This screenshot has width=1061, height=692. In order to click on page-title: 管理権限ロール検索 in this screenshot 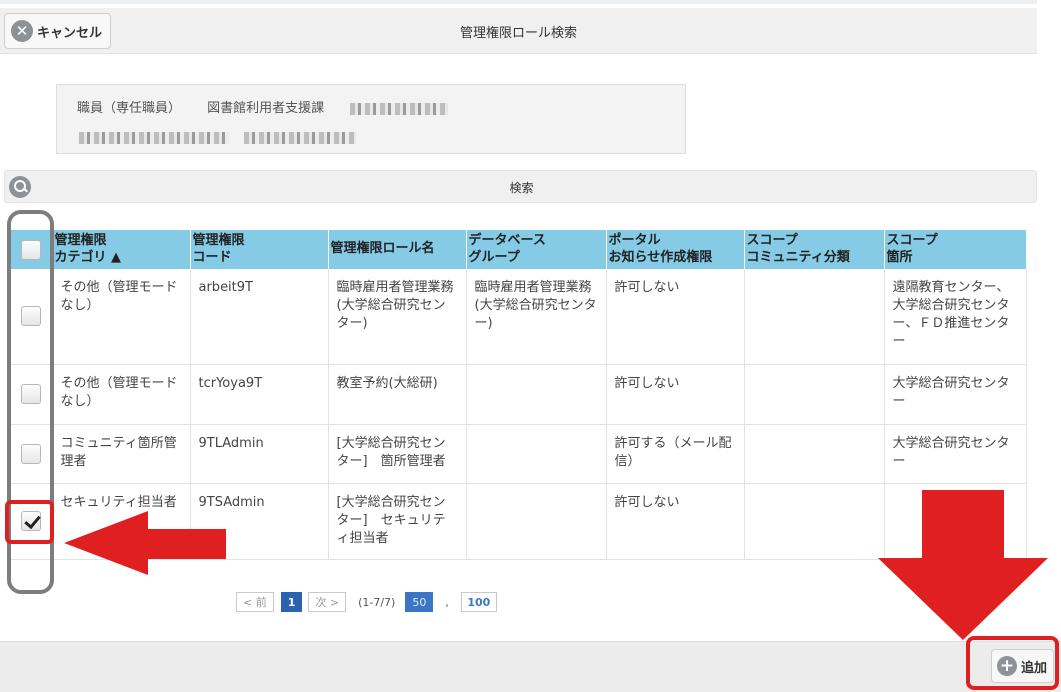, I will do `click(518, 33)`.